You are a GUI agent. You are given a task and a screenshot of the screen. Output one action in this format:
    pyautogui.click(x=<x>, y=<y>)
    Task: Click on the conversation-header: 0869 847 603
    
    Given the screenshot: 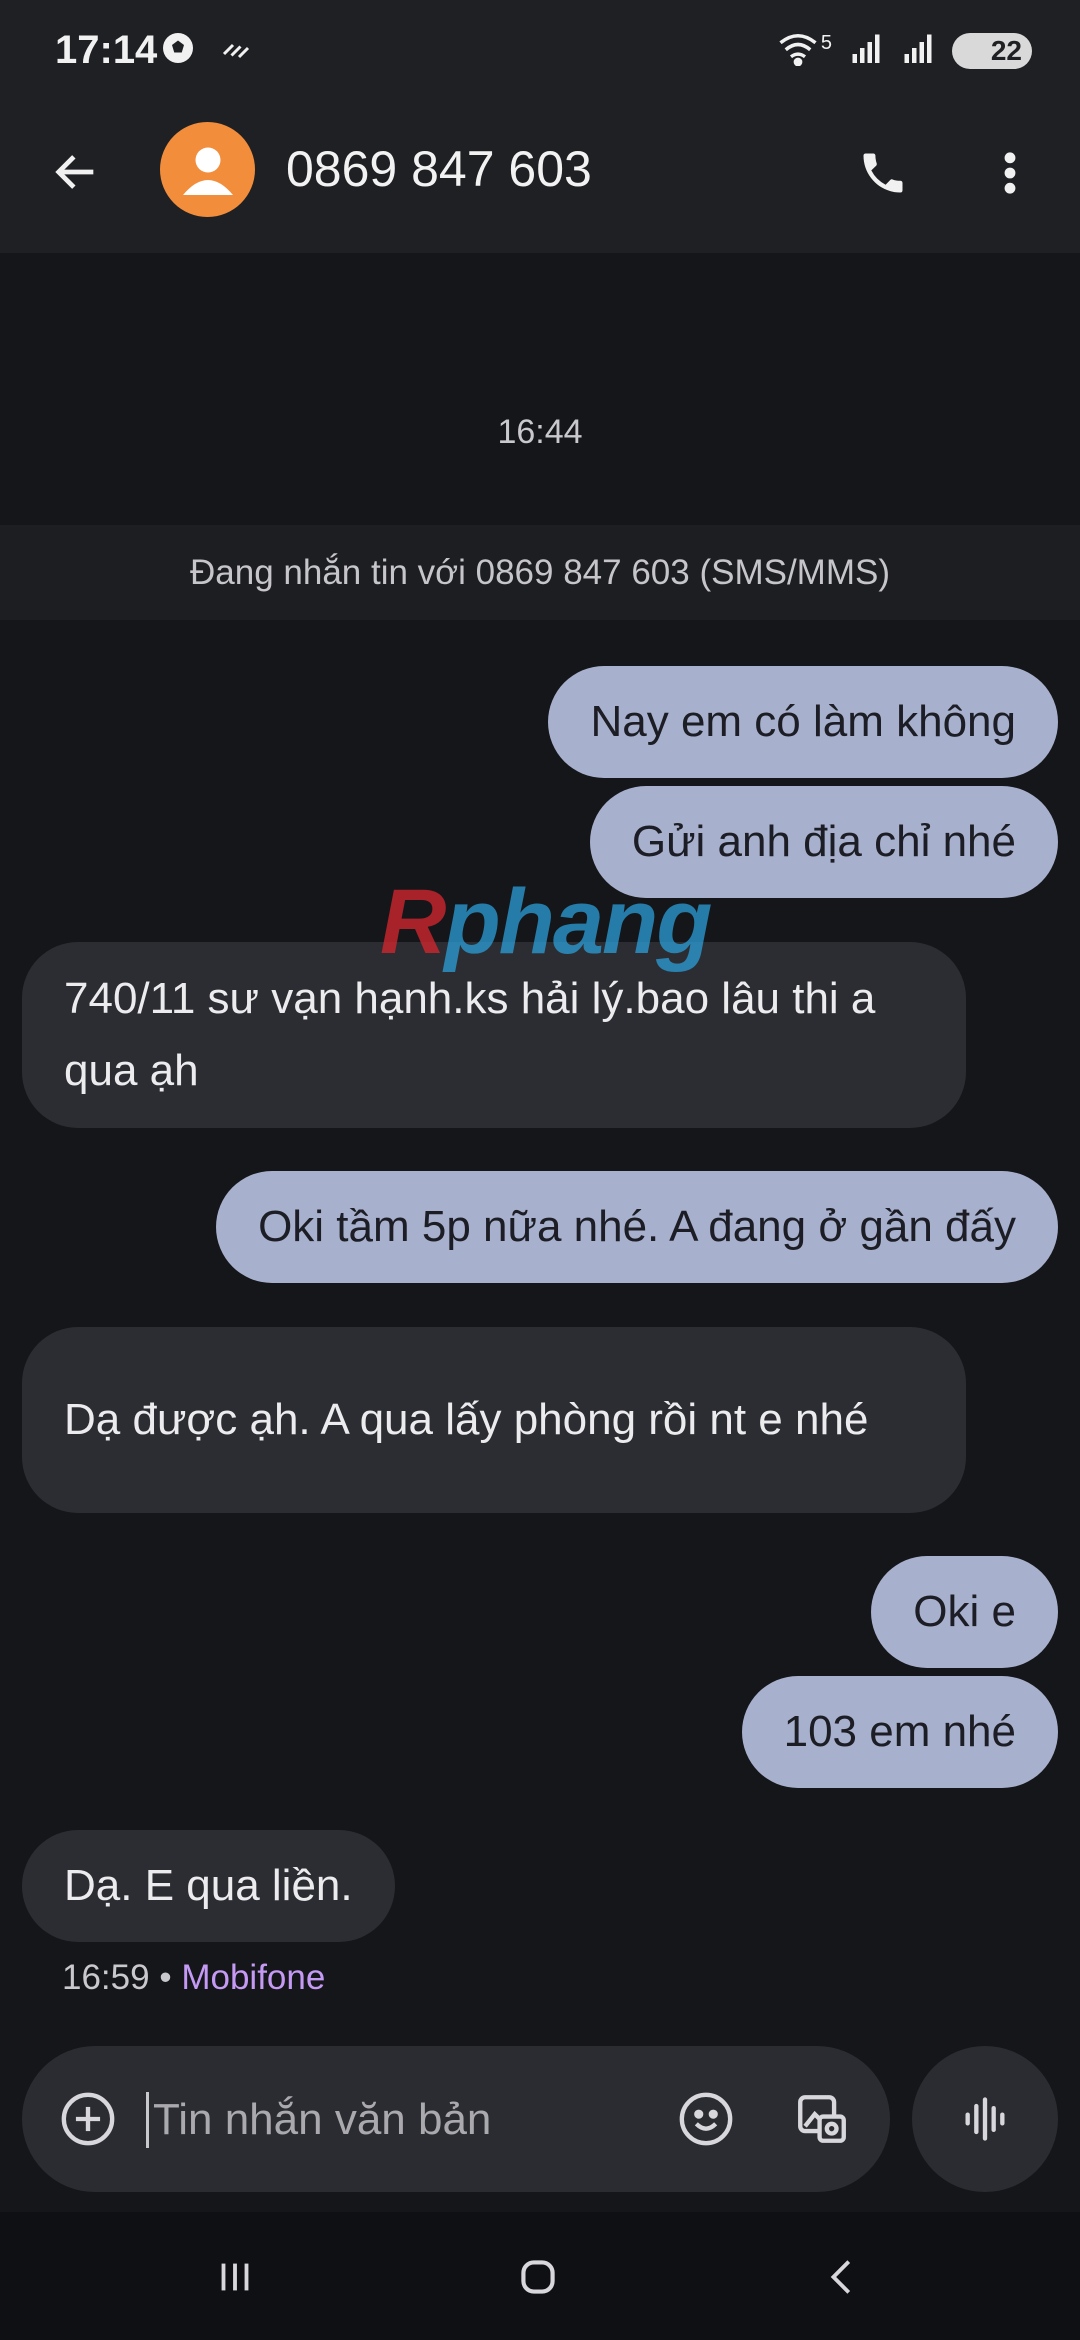 What is the action you would take?
    pyautogui.click(x=540, y=176)
    